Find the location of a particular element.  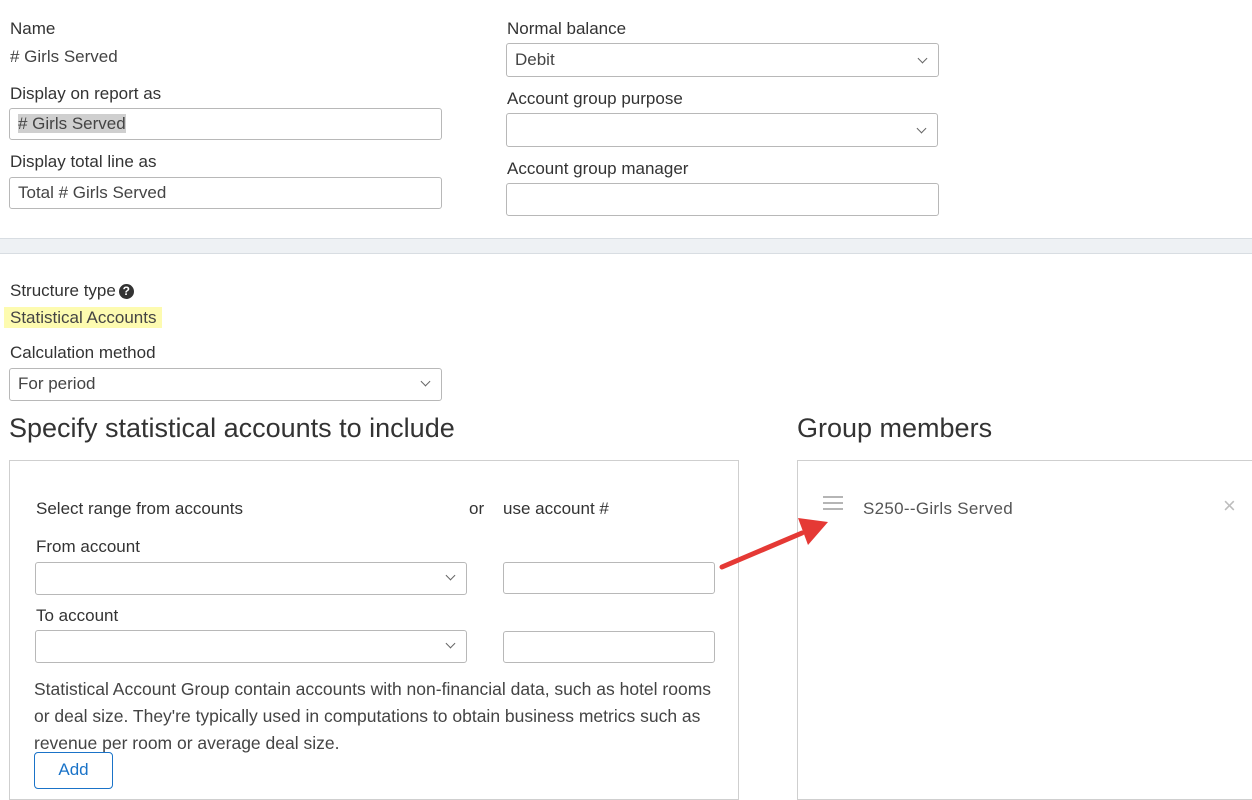

display-on-report-label: Display on report as is located at coordinates (86, 93).